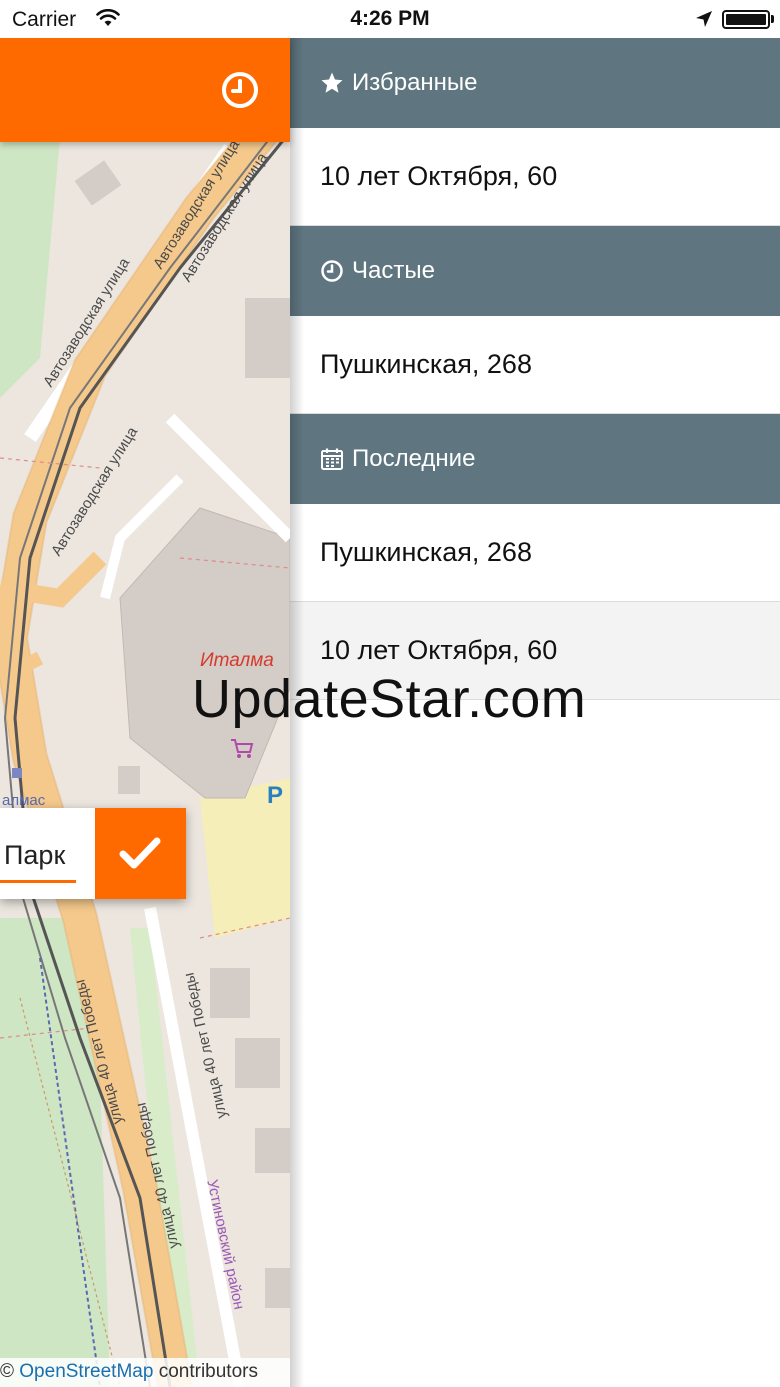  I want to click on address-search-box: Парк, so click(93, 853).